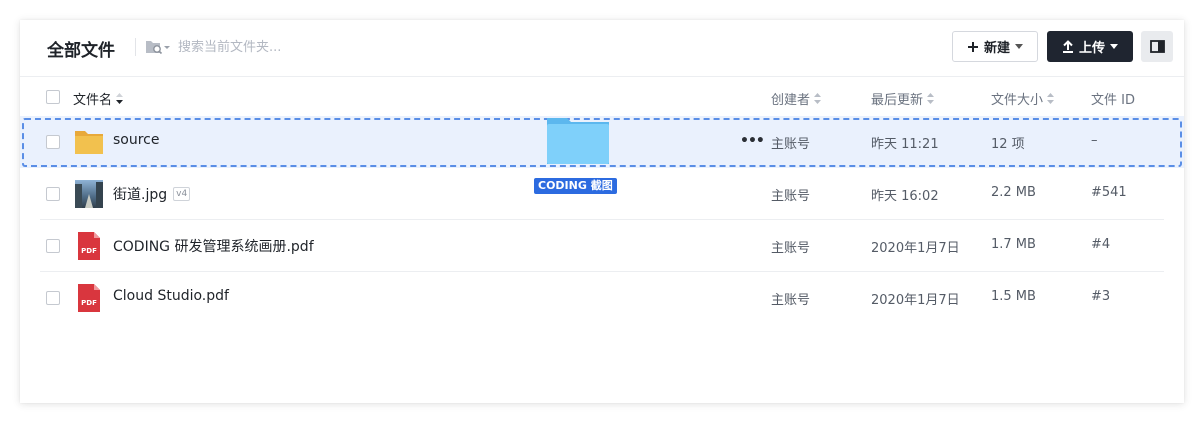 Image resolution: width=1204 pixels, height=423 pixels. I want to click on file-name-text: CODING 研发管理系统画册.pdf, so click(213, 247).